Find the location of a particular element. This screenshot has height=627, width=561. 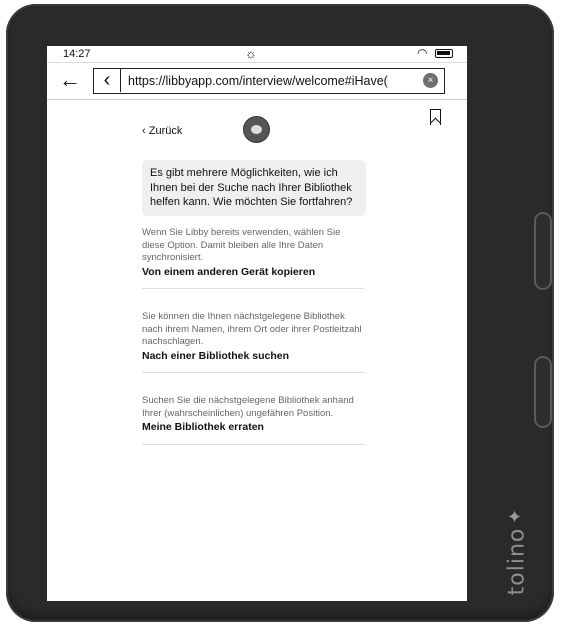

frontlight-icon: ☼ is located at coordinates (251, 53).